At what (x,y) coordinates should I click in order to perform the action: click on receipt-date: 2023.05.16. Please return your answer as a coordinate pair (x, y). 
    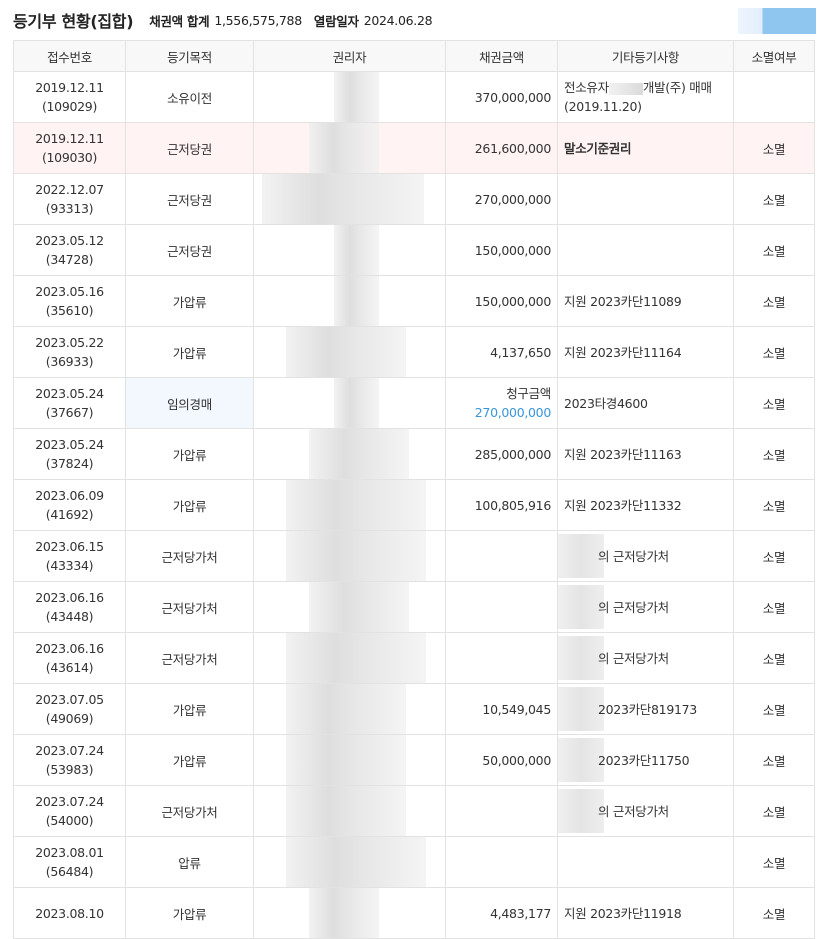
    Looking at the image, I should click on (69, 291).